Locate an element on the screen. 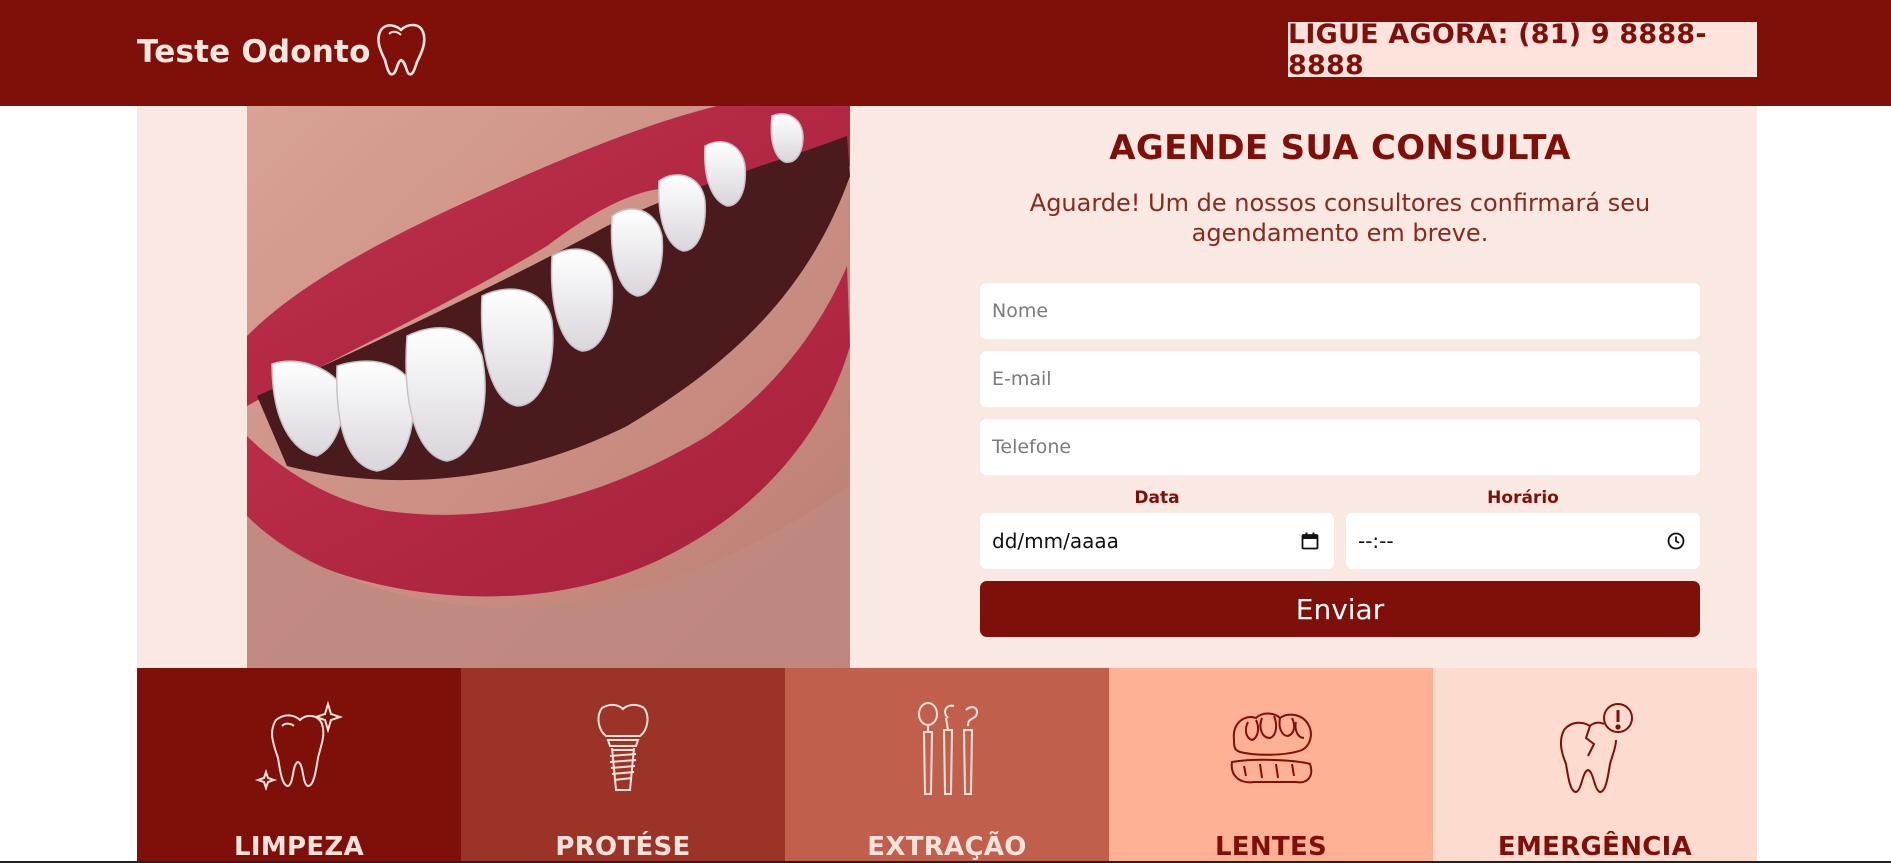  service-label: EXTRAÇÃO is located at coordinates (947, 847).